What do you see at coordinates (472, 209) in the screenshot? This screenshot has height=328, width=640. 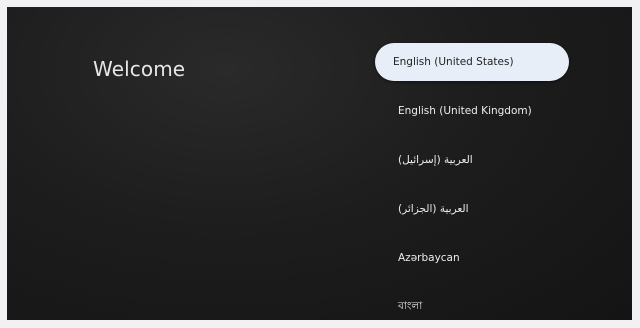 I see `language-option-arabic-algeria: العربية (الجزائر)` at bounding box center [472, 209].